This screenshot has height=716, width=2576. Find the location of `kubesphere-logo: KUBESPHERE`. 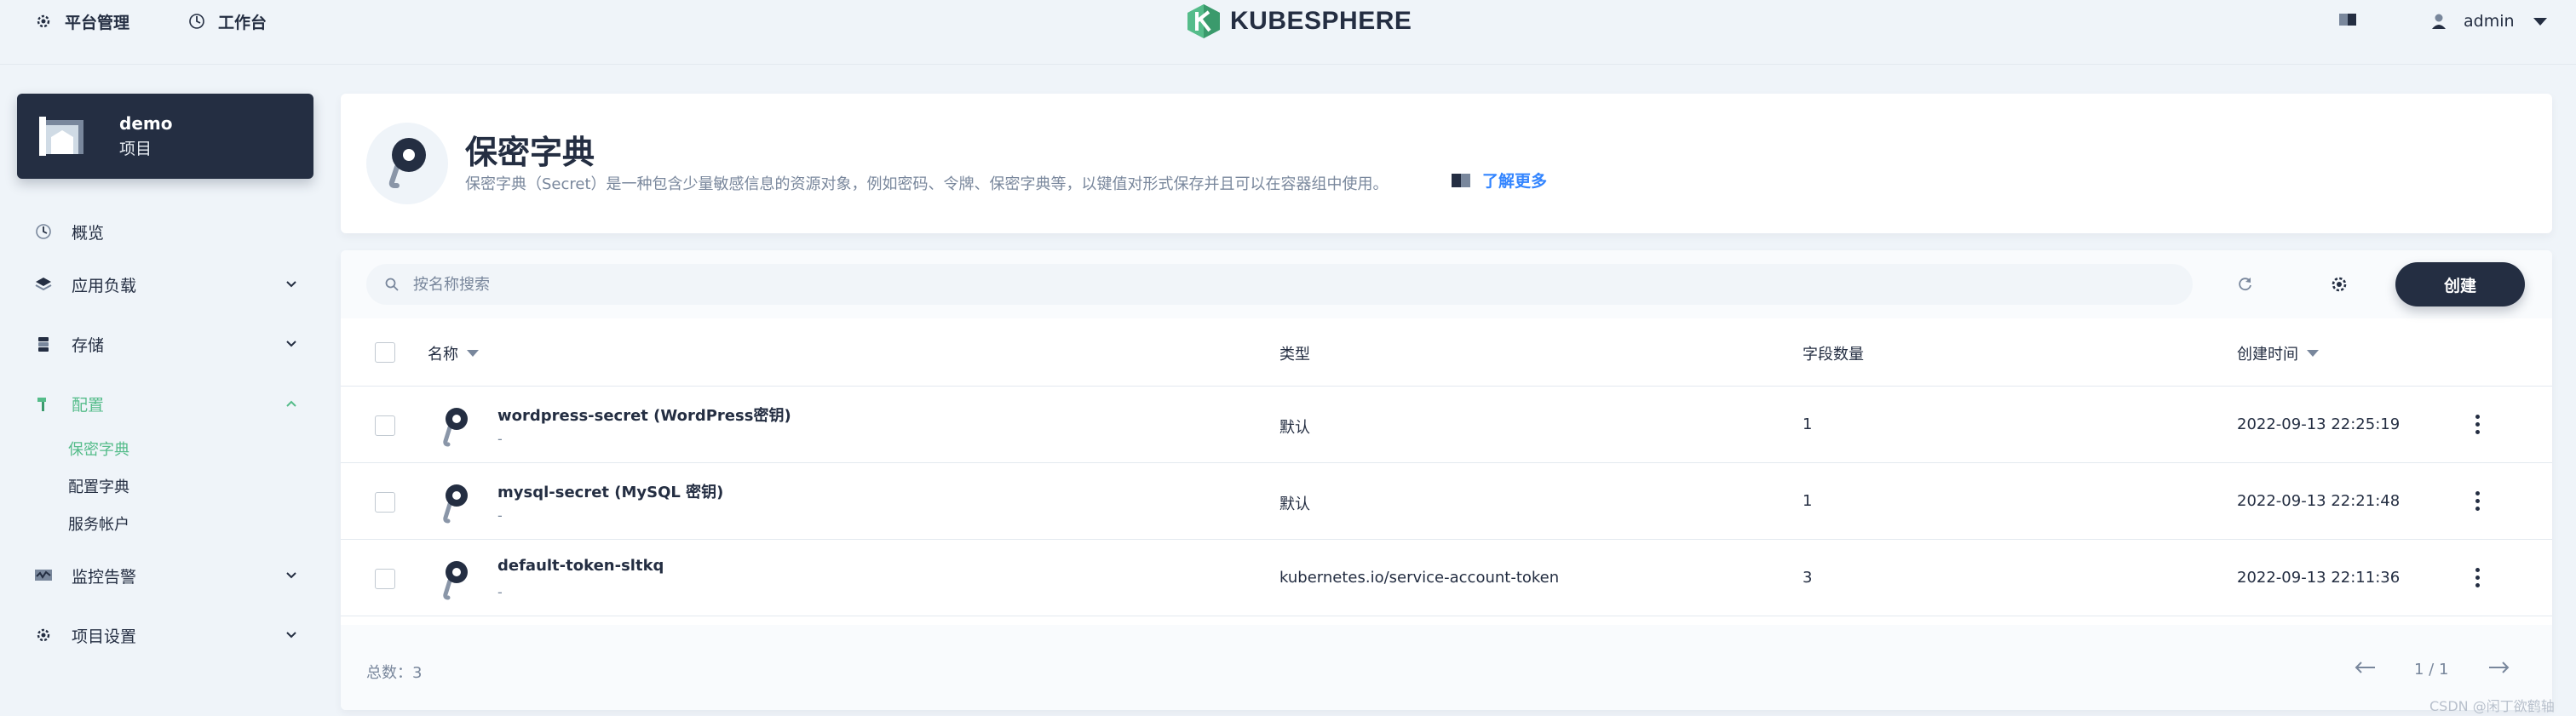

kubesphere-logo: KUBESPHERE is located at coordinates (1299, 21).